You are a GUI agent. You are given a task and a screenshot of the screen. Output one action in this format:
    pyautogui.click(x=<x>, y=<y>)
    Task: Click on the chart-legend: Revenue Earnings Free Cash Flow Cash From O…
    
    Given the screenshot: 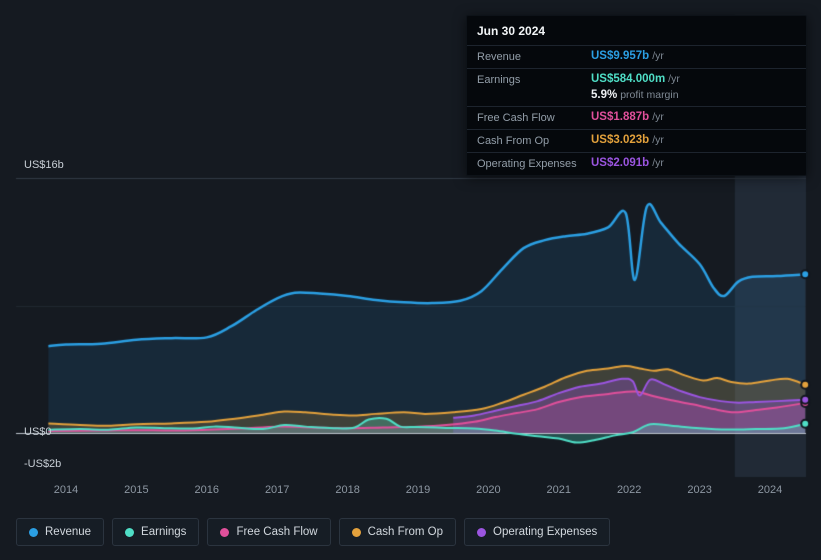 What is the action you would take?
    pyautogui.click(x=313, y=532)
    